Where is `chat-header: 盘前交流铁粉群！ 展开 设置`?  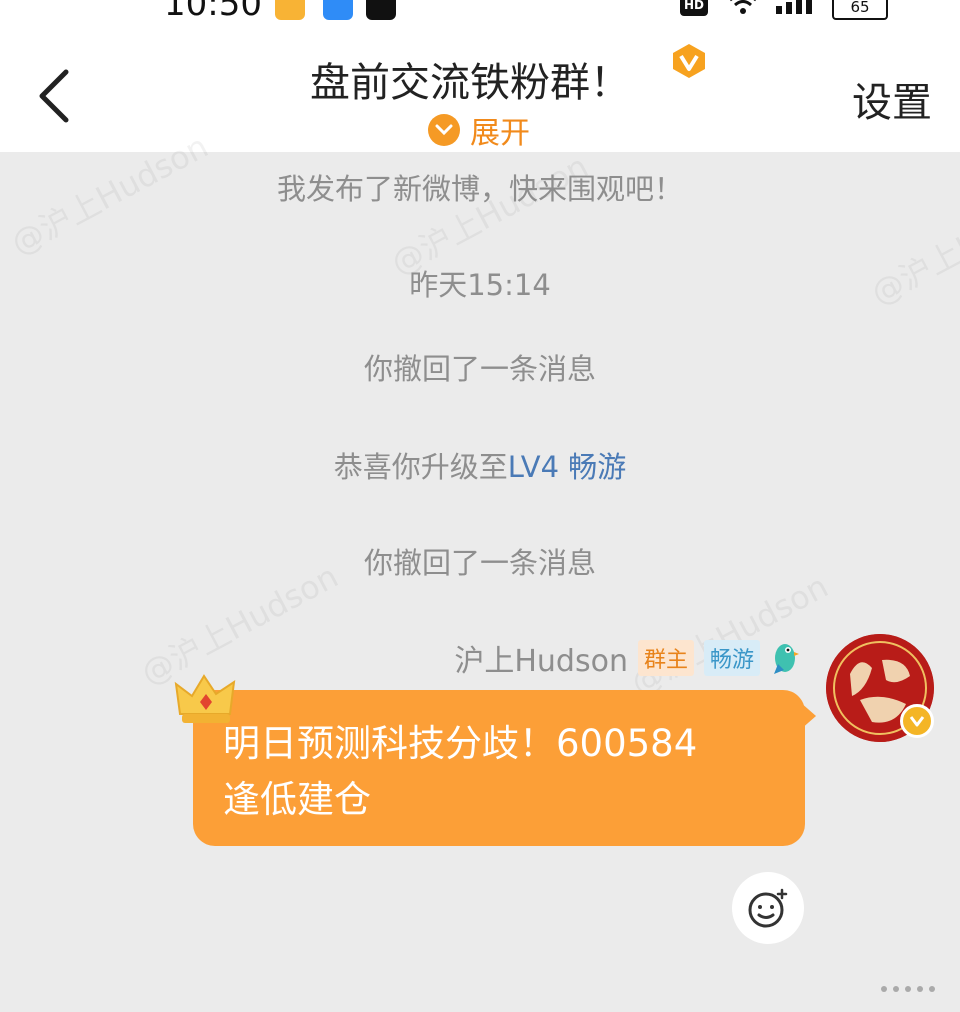
chat-header: 盘前交流铁粉群！ 展开 设置 is located at coordinates (480, 92).